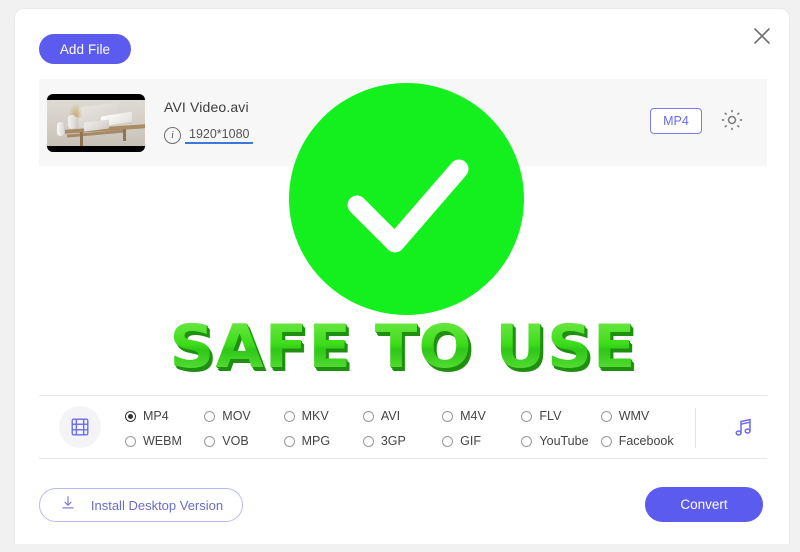 This screenshot has width=800, height=552. I want to click on radio-wmv, so click(606, 416).